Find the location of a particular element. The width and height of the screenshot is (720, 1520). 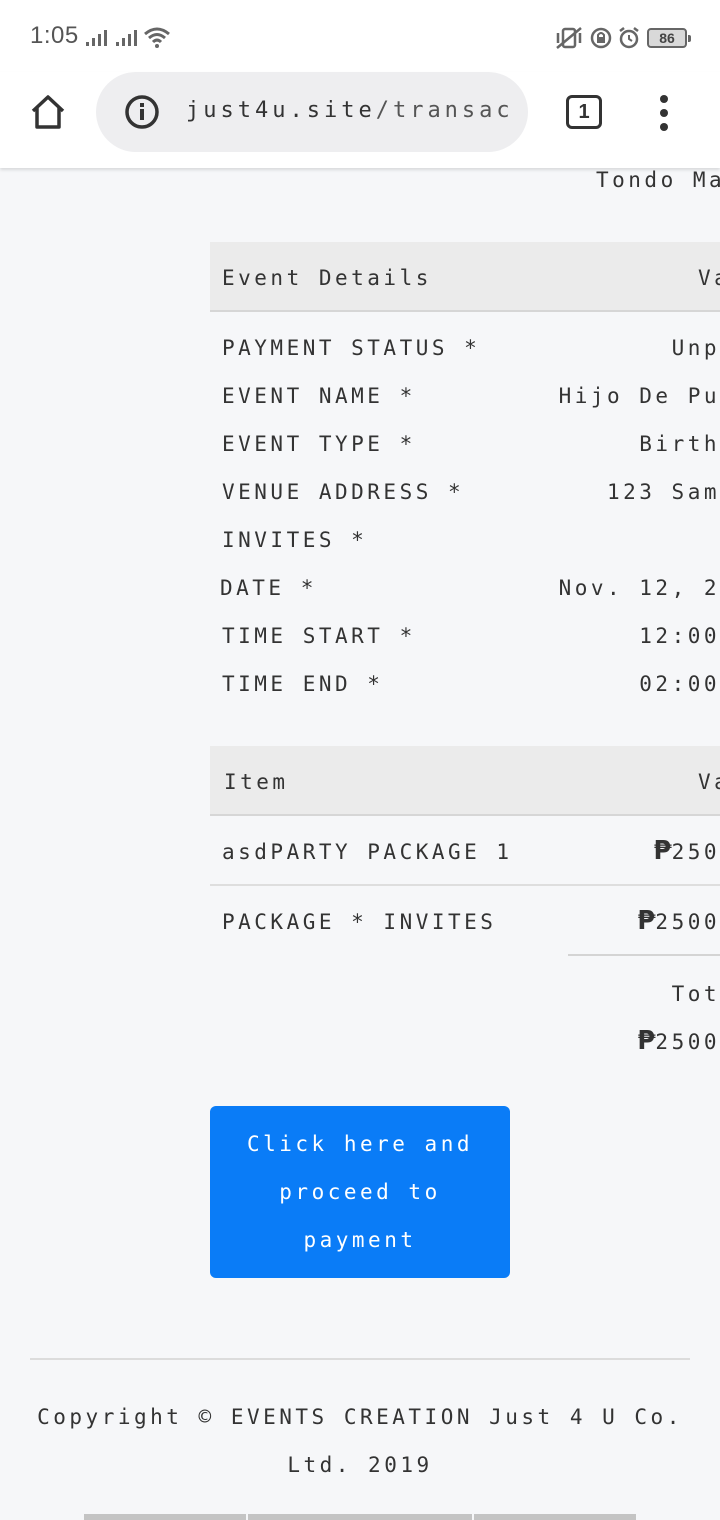

row-label: VENUE ADDRESS * is located at coordinates (343, 492).